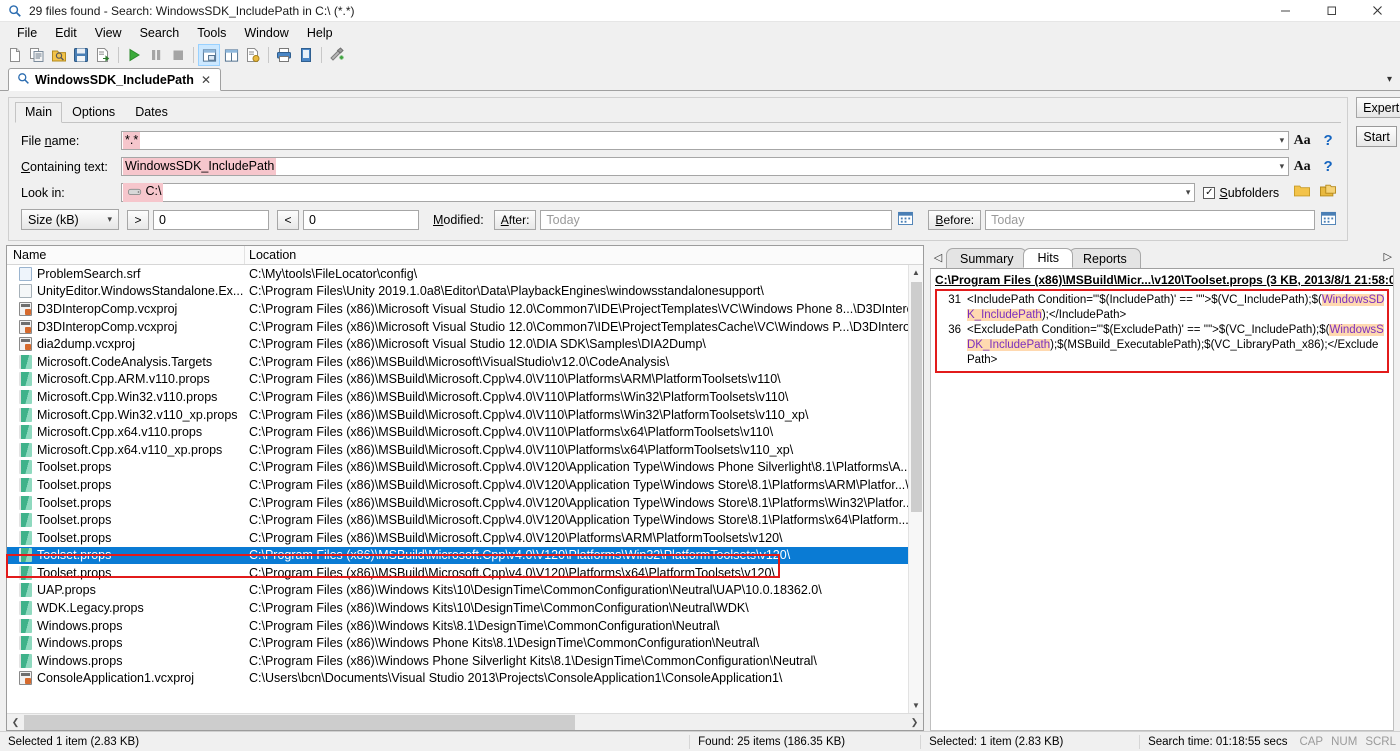  What do you see at coordinates (103, 55) in the screenshot?
I see `export-results-icon` at bounding box center [103, 55].